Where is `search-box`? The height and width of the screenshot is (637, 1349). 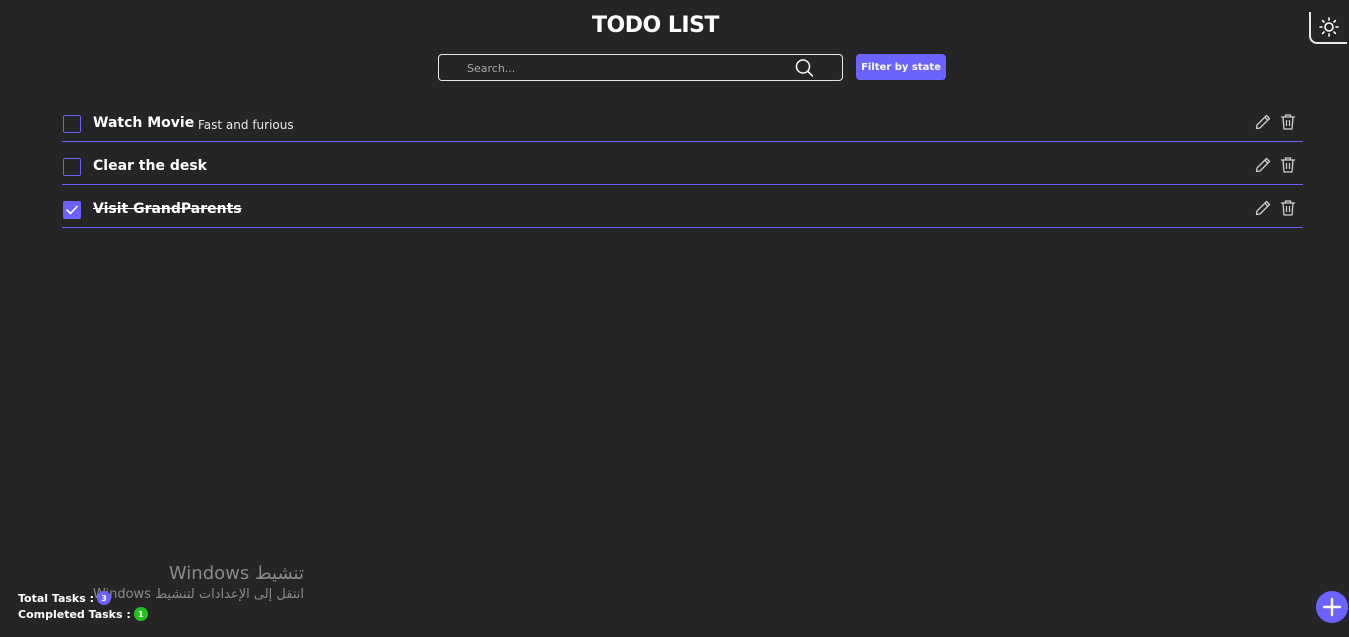
search-box is located at coordinates (640, 67).